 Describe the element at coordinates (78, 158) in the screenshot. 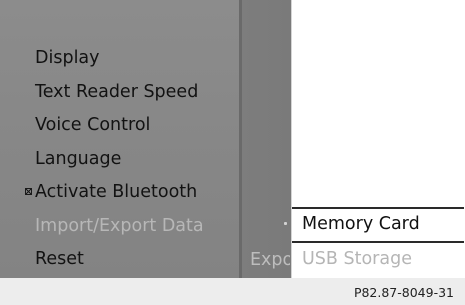

I see `menu-item-label: Language` at that location.